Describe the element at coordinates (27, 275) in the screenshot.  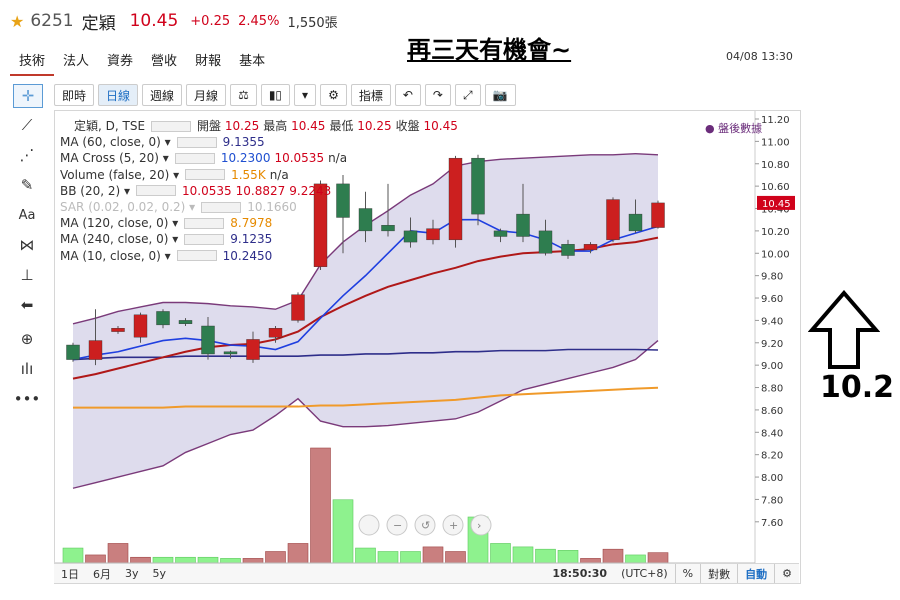
I see `measure-icon: ⊥` at that location.